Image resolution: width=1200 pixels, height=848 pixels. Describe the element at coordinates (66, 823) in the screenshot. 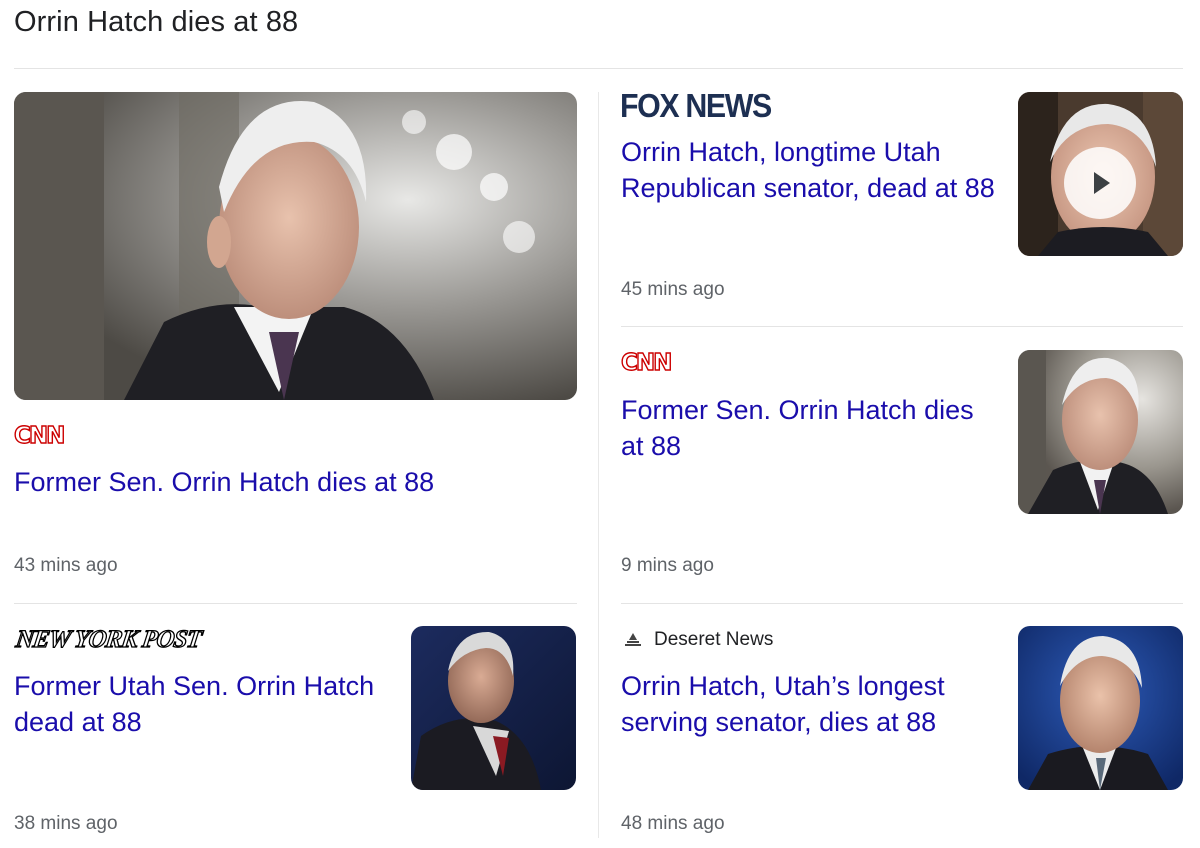

I see `story-timestamp: 38 mins ago` at that location.